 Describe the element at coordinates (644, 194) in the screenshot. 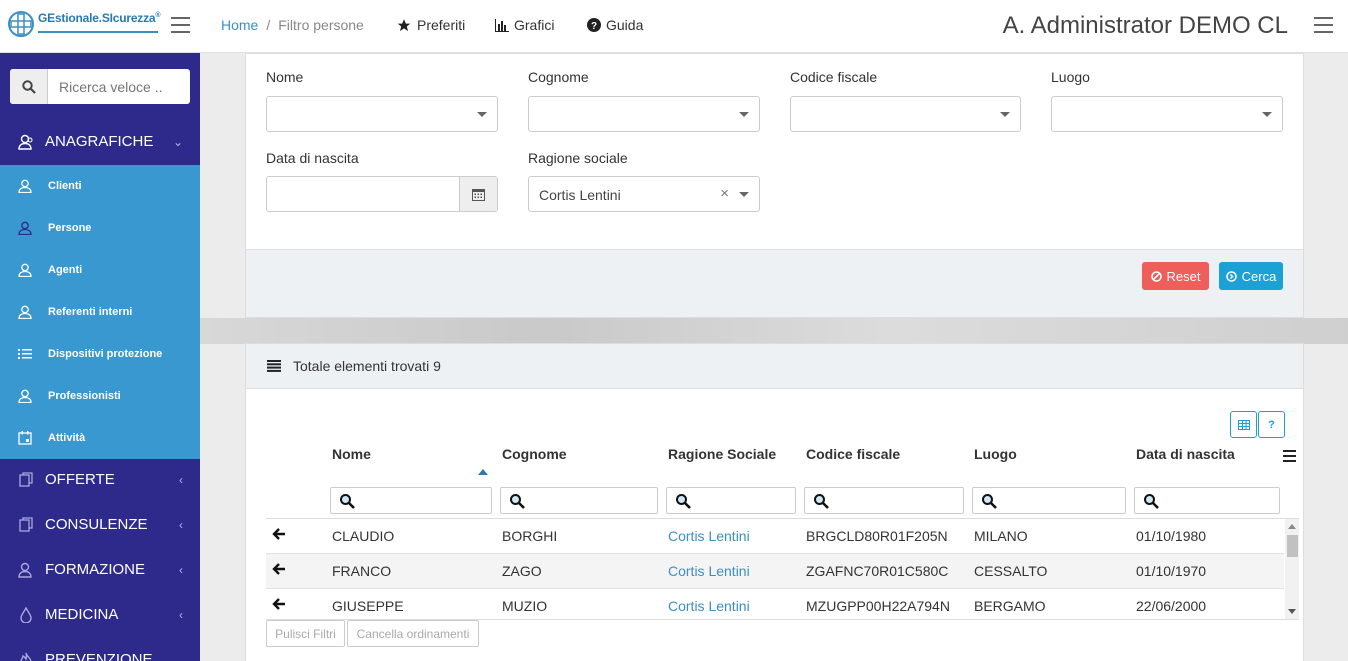

I see `ragione-sociale-select: Cortis Lentini ×` at that location.